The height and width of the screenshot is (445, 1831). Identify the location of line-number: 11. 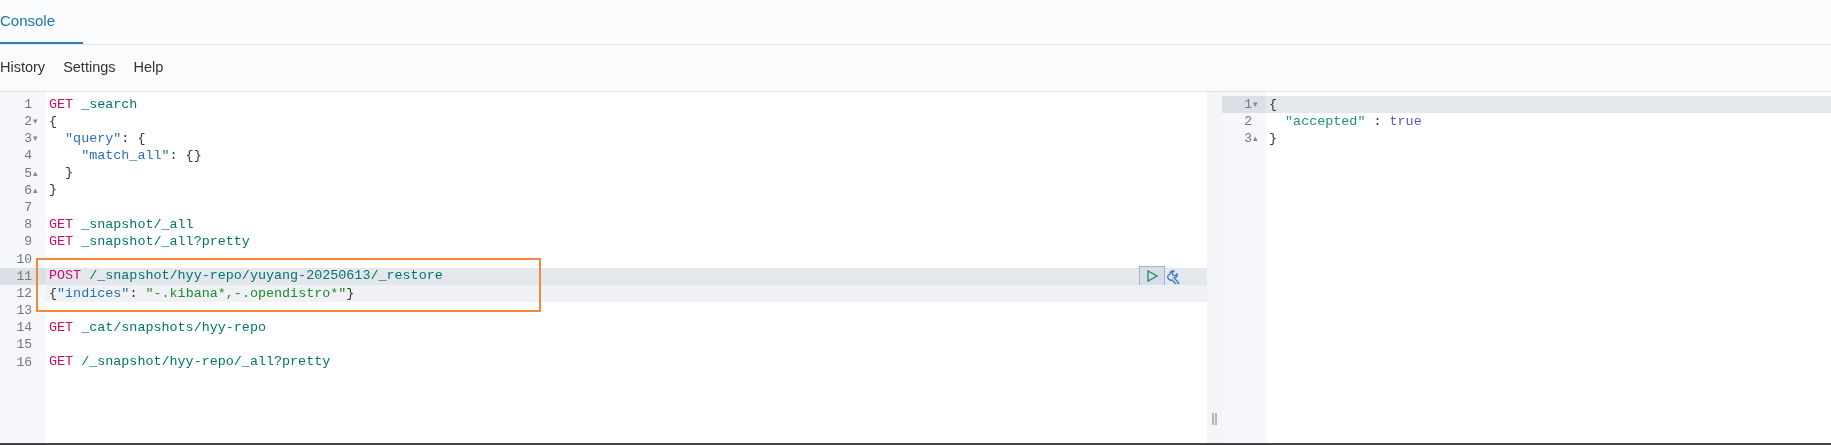
(24, 276).